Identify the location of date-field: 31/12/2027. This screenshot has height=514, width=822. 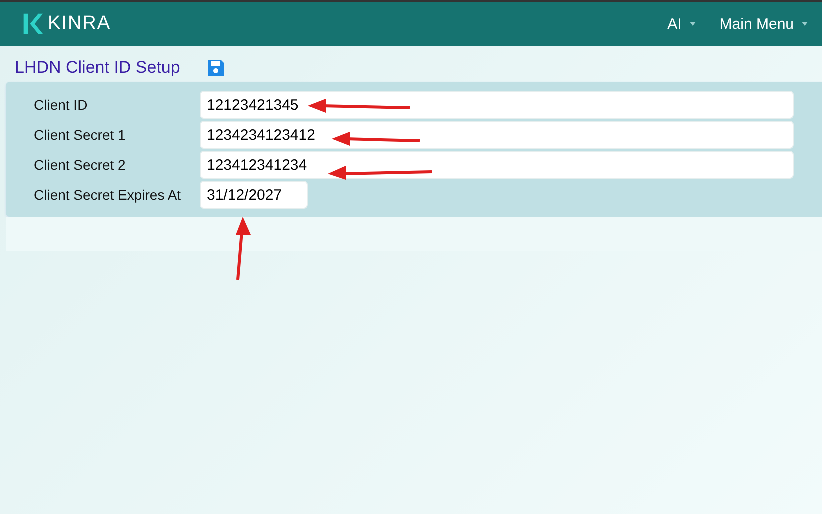
(254, 195).